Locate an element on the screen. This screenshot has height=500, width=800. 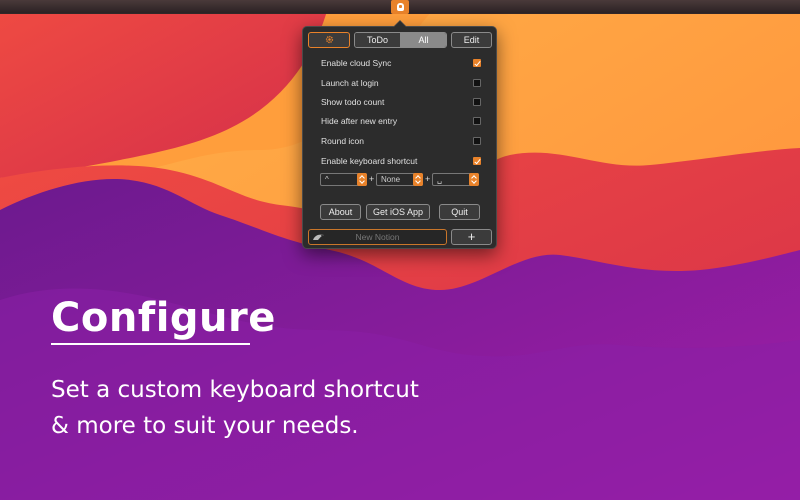
app-status-icon is located at coordinates (400, 7).